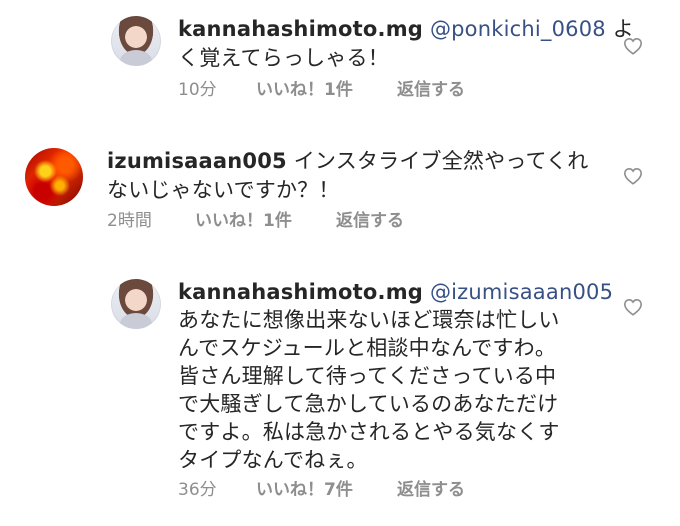 The image size is (680, 526). I want to click on comment-text-line: く覚えてらっしゃる！, so click(283, 58).